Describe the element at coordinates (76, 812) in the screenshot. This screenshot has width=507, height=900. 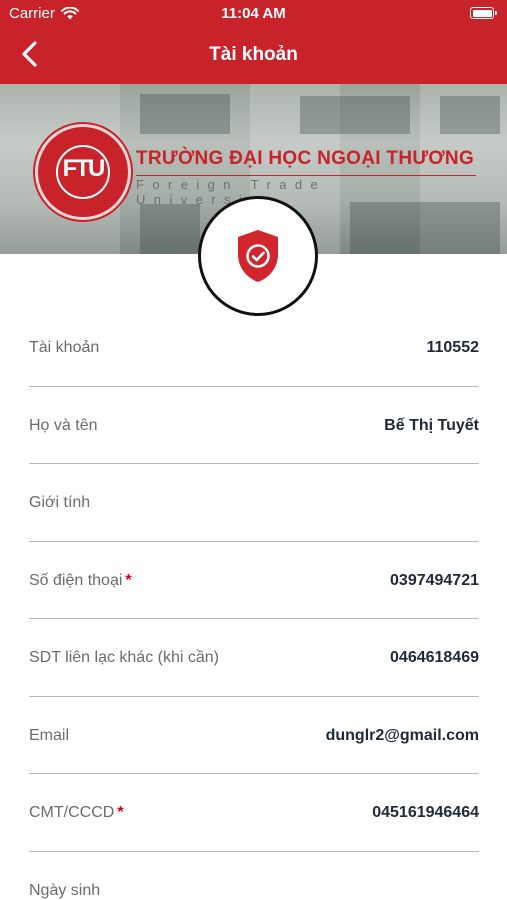
I see `field-label: CMT/CCCD *` at that location.